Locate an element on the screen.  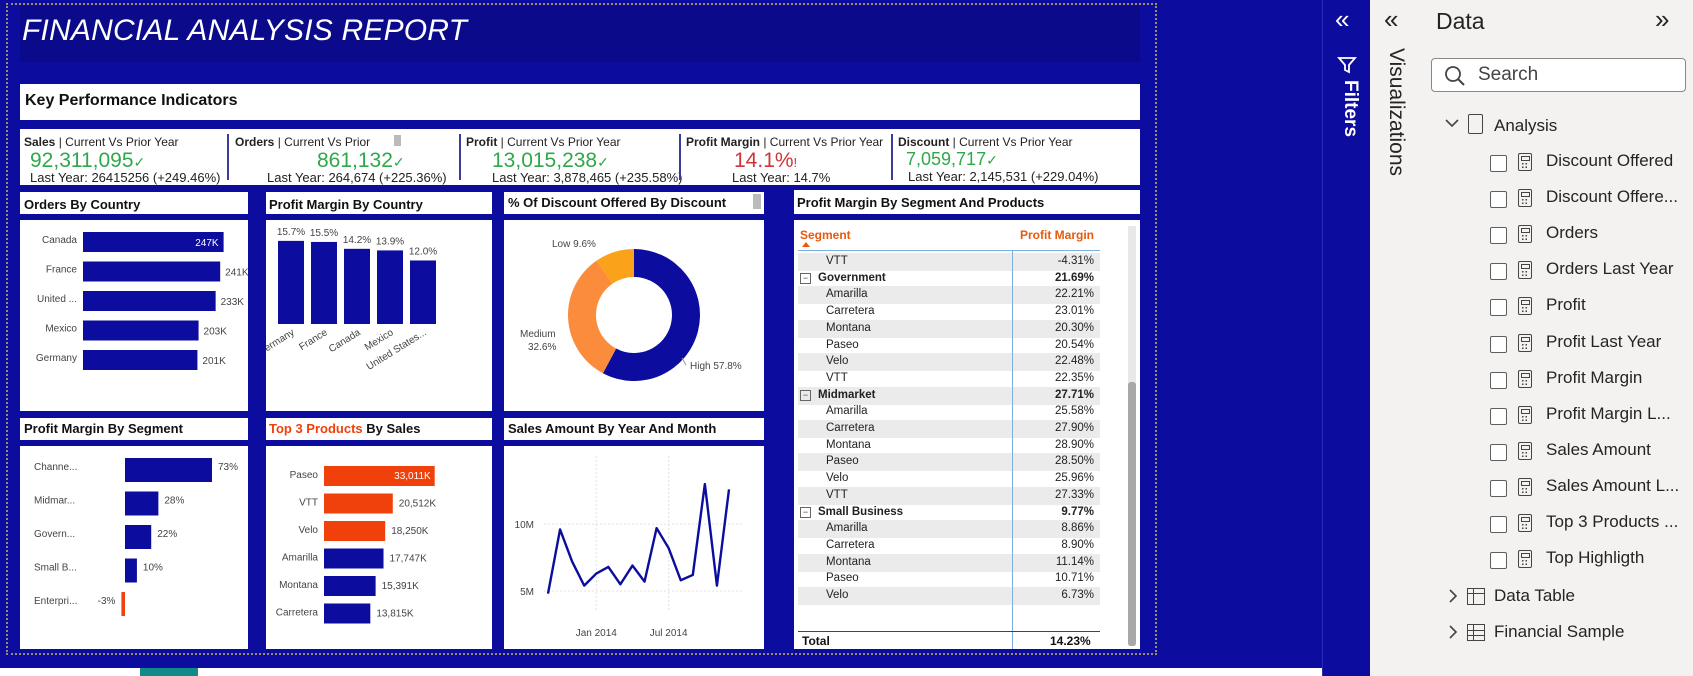
matrix-row: Velo 22.48% is located at coordinates (949, 362).